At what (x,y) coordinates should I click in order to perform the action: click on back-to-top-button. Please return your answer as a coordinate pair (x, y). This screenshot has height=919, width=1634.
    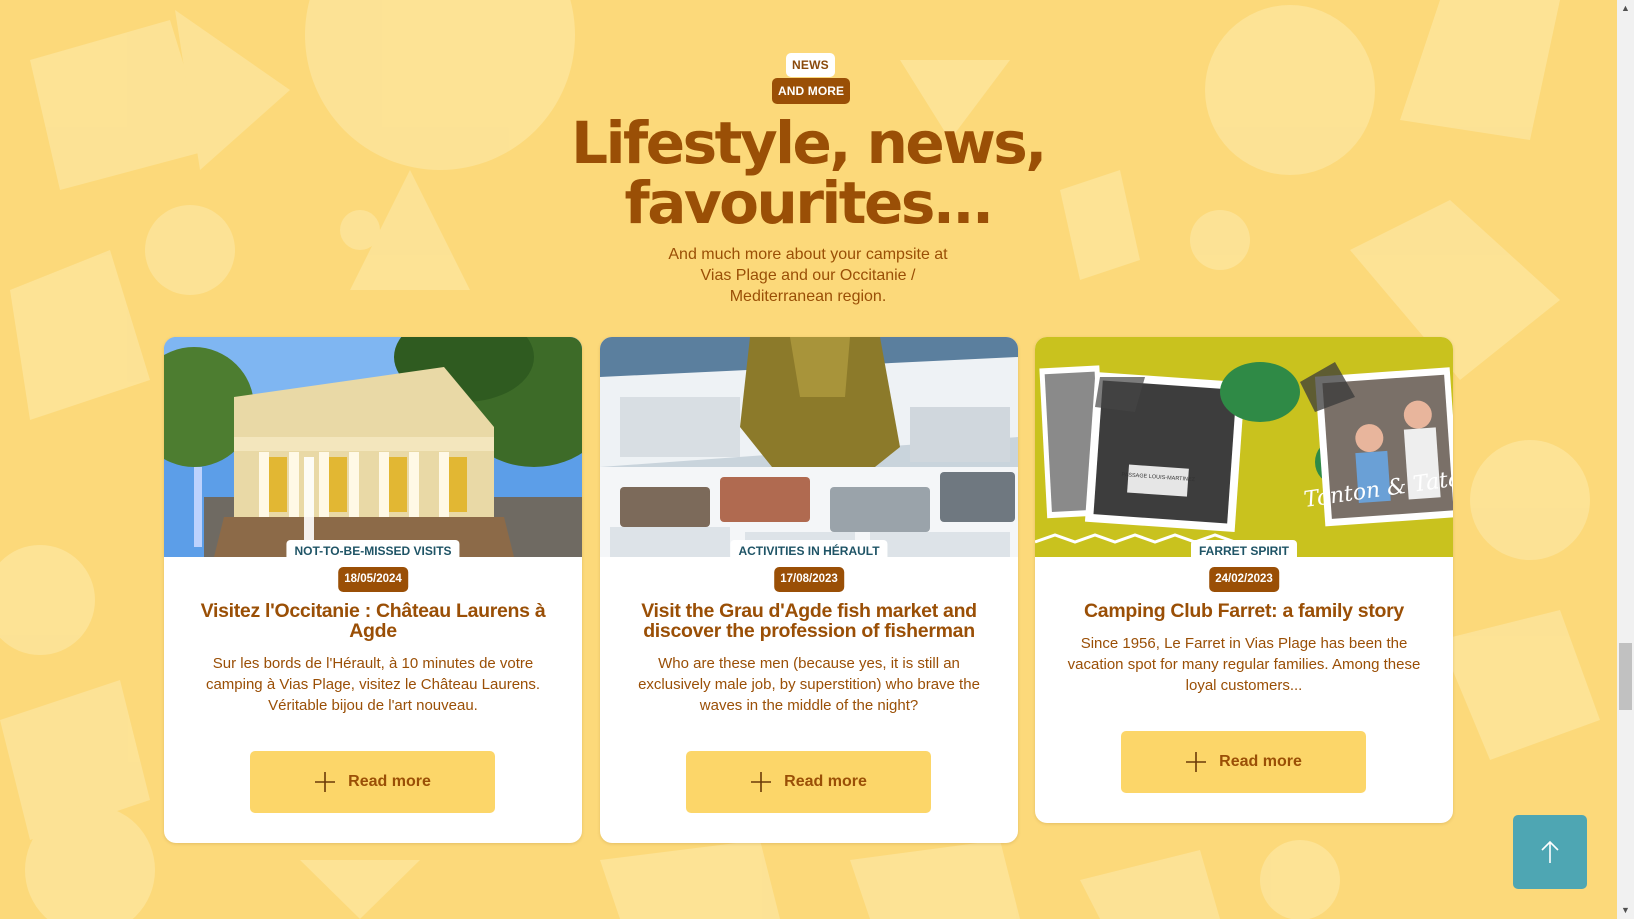
    Looking at the image, I should click on (1550, 852).